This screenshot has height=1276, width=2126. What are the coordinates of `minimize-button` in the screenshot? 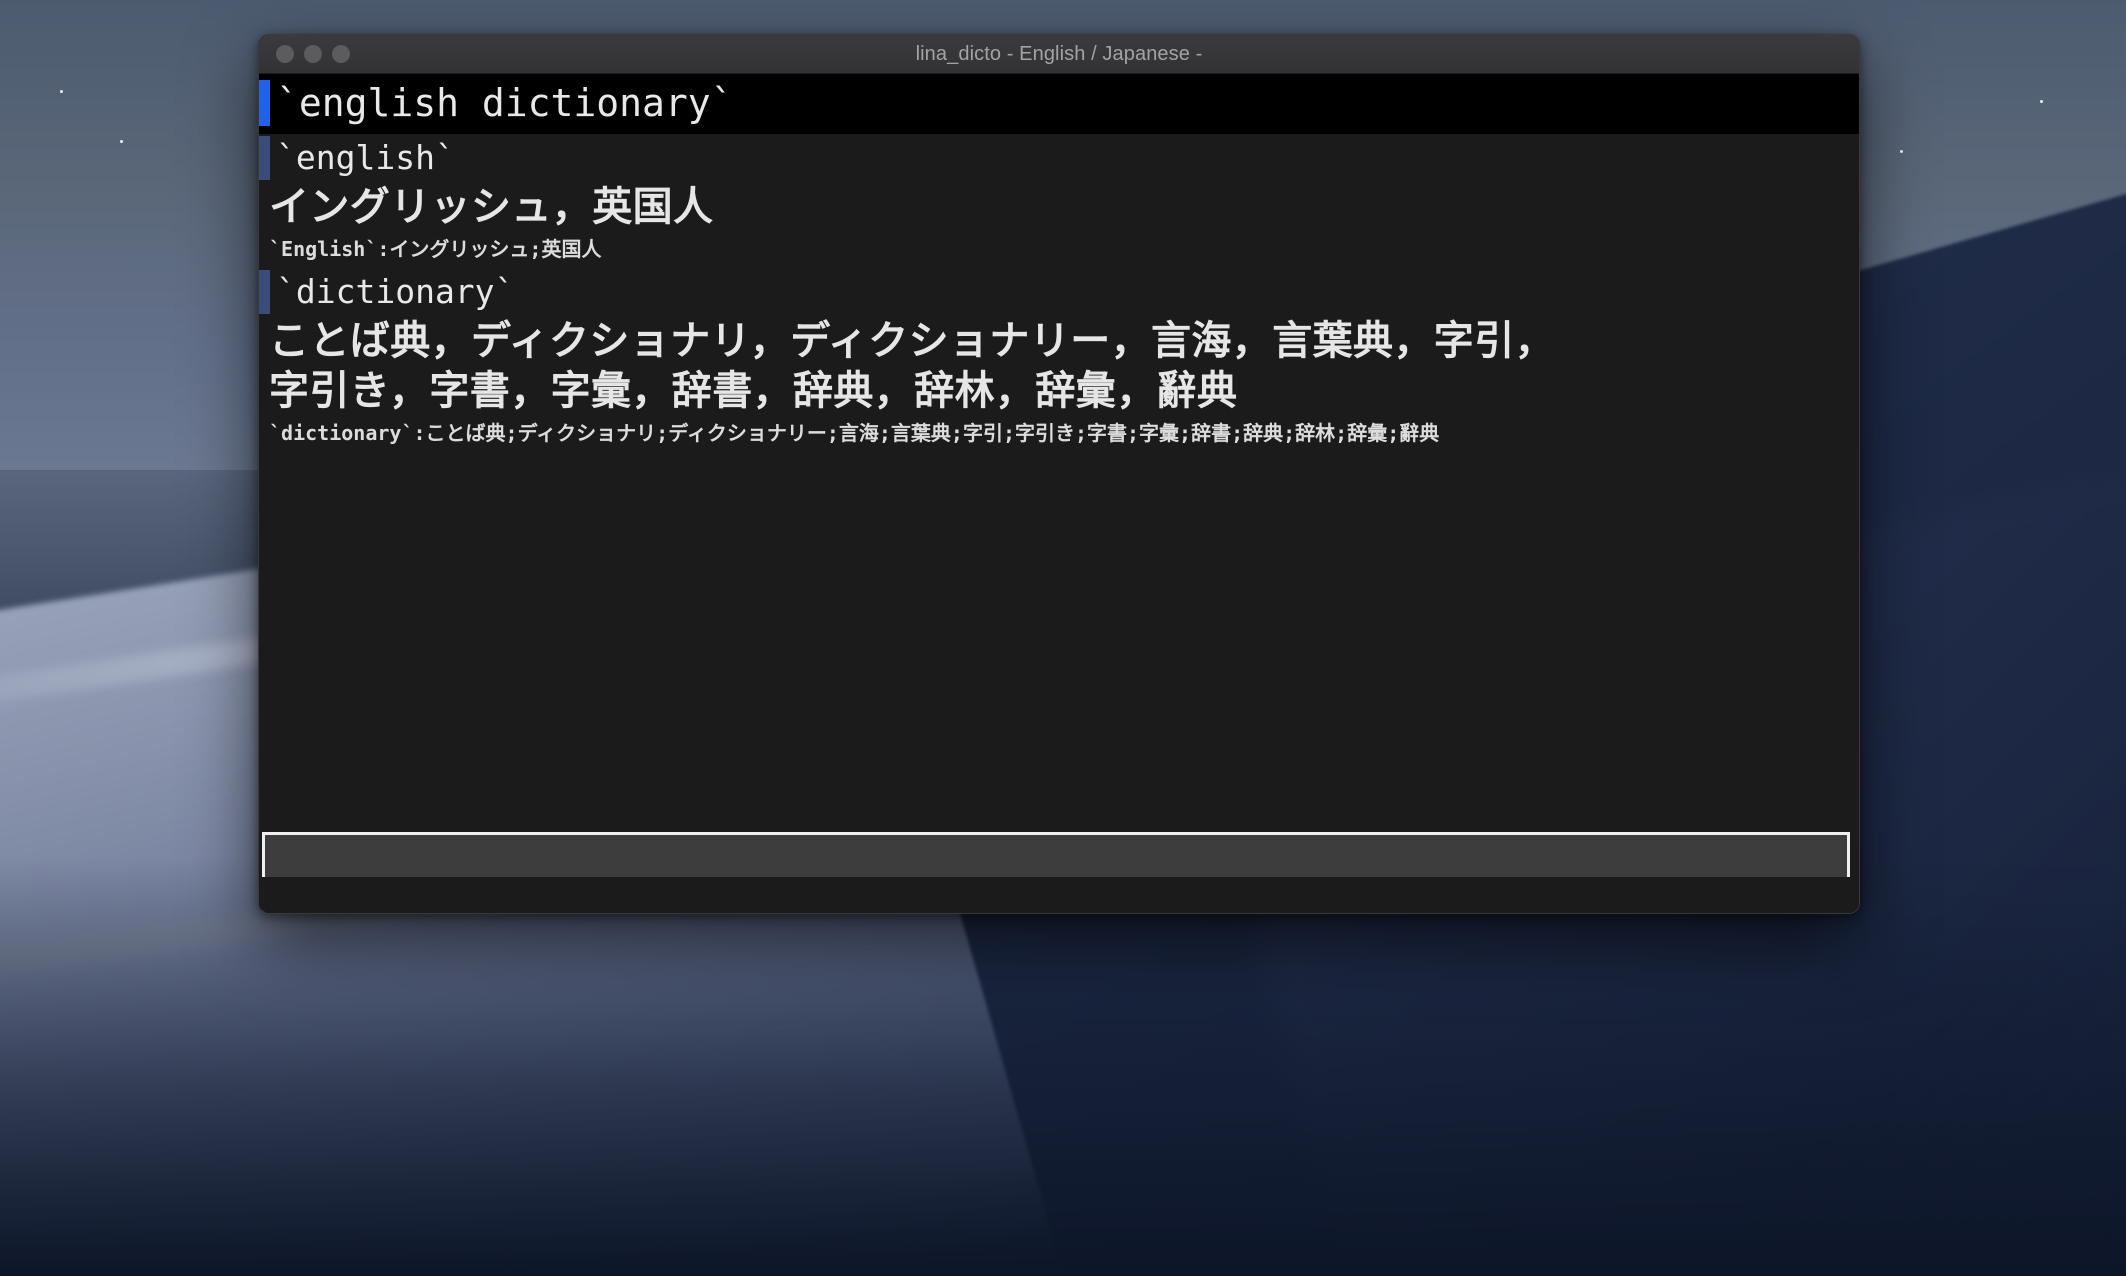 It's located at (313, 54).